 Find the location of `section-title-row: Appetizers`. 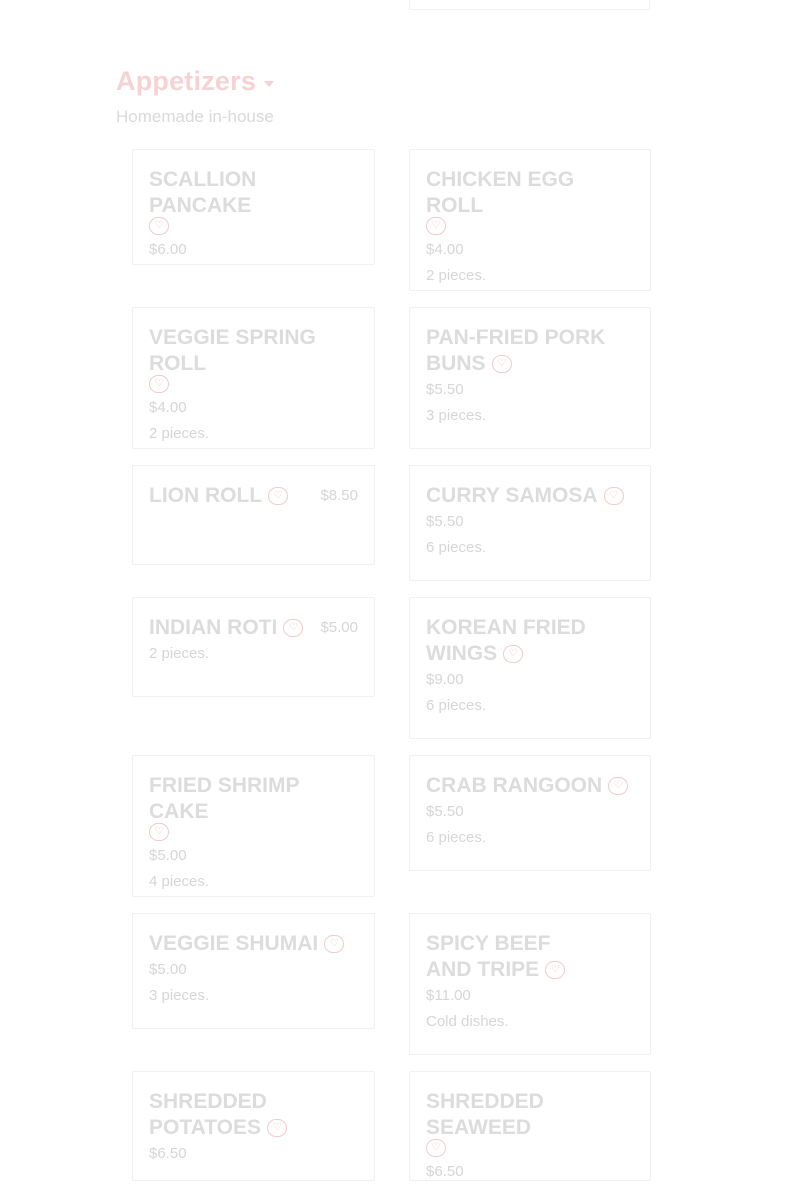

section-title-row: Appetizers is located at coordinates (195, 81).